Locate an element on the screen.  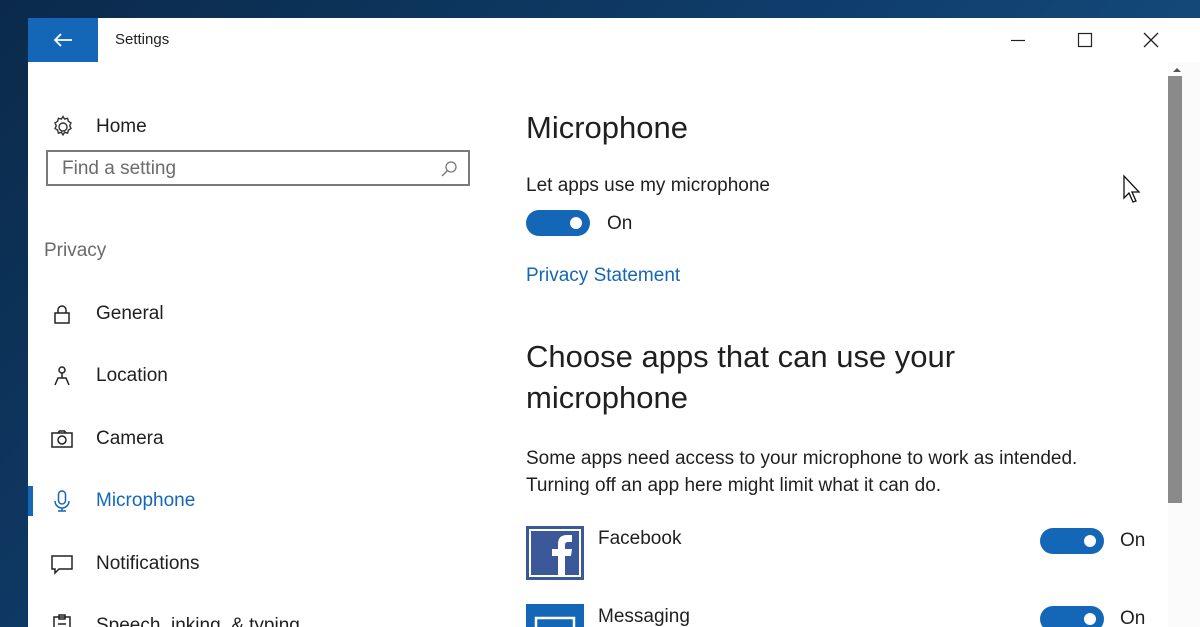
minimize-button is located at coordinates (1018, 40).